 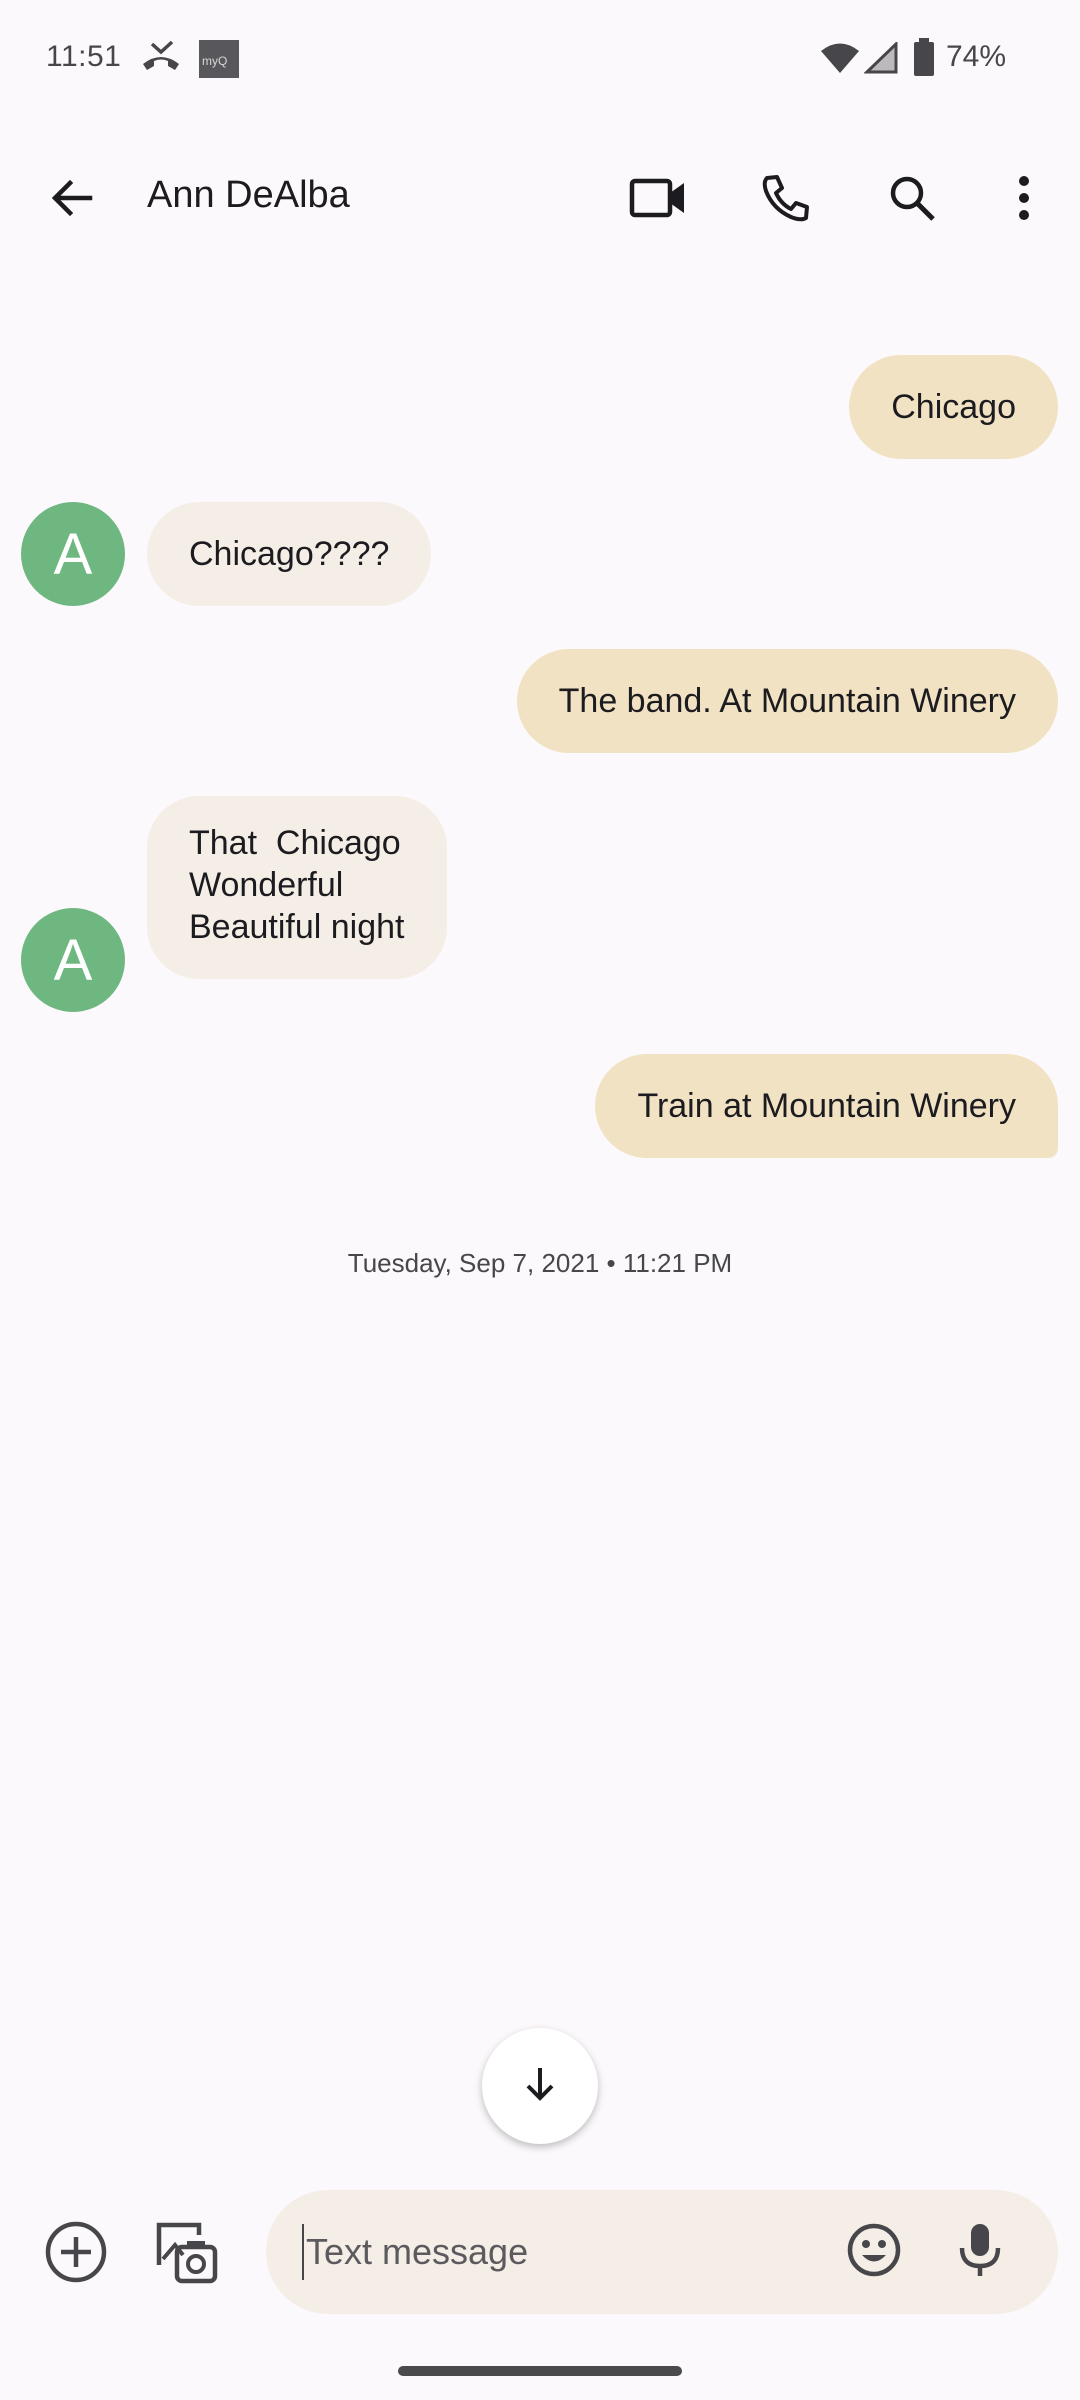 What do you see at coordinates (289, 554) in the screenshot?
I see `incoming-message: Chicago????` at bounding box center [289, 554].